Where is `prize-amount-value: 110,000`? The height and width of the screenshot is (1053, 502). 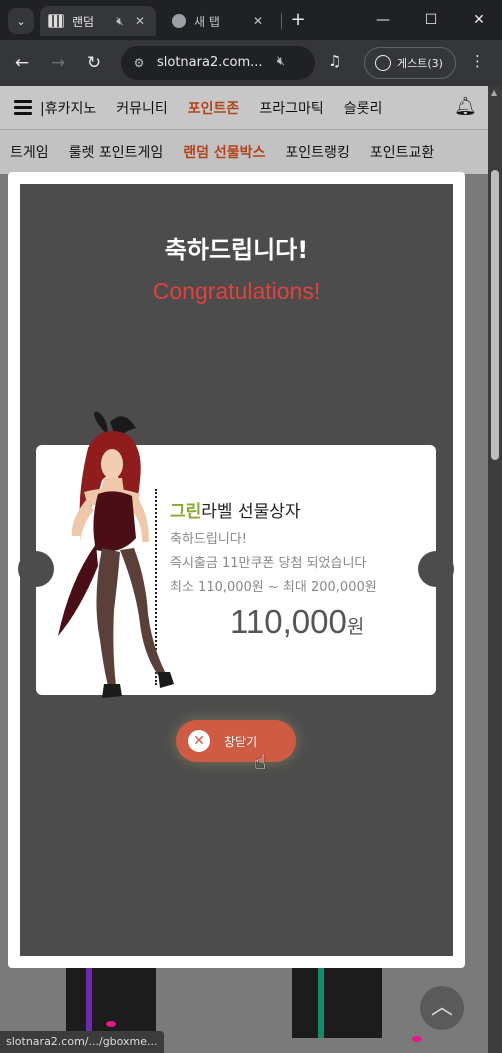 prize-amount-value: 110,000 is located at coordinates (288, 621).